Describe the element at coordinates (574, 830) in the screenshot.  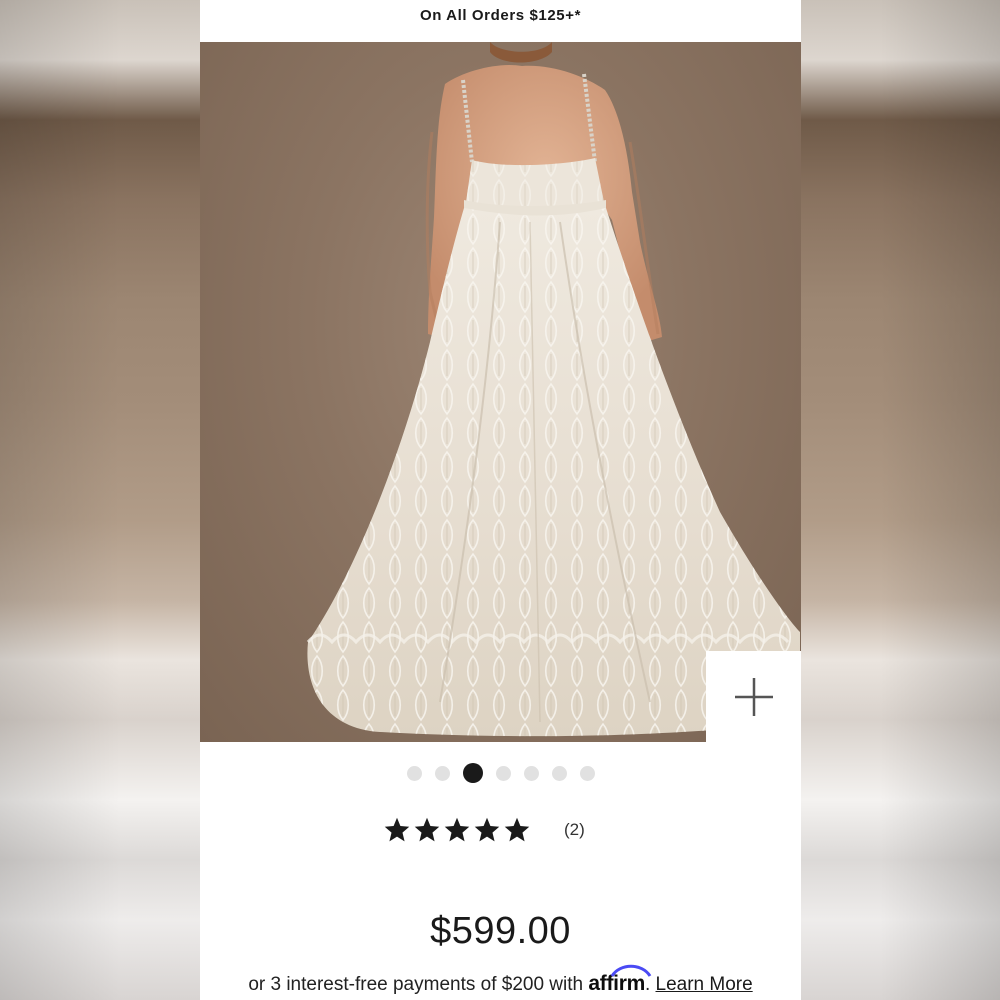
I see `review-count: (2)` at that location.